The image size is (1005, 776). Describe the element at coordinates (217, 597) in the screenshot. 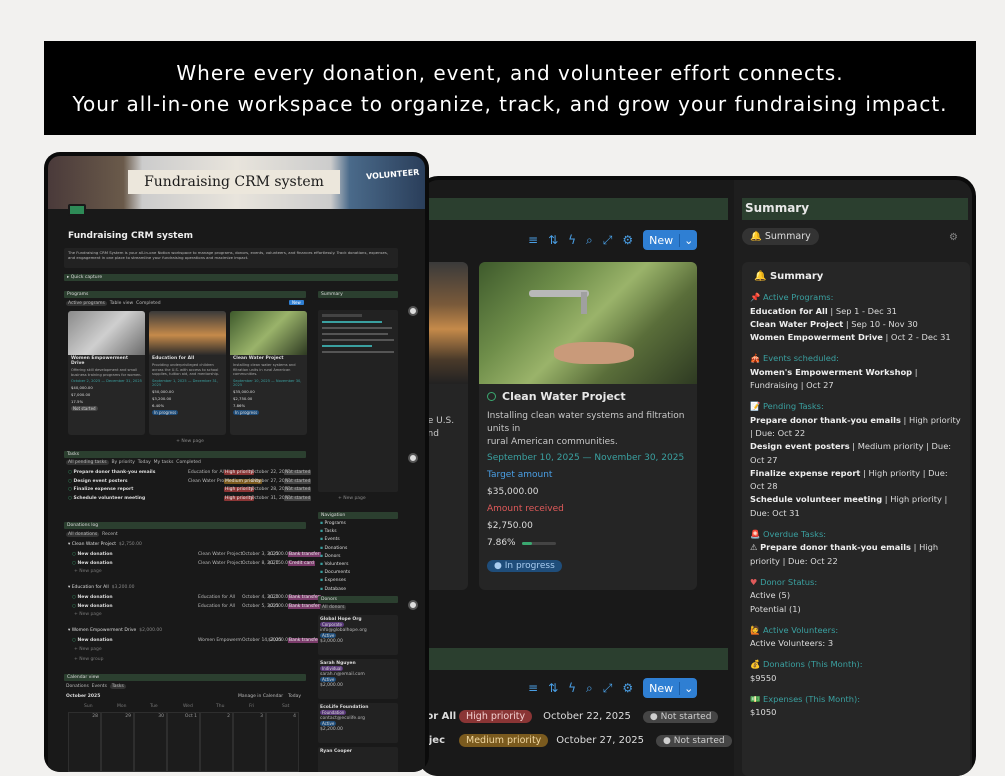

I see `donation-program: Education for All` at that location.